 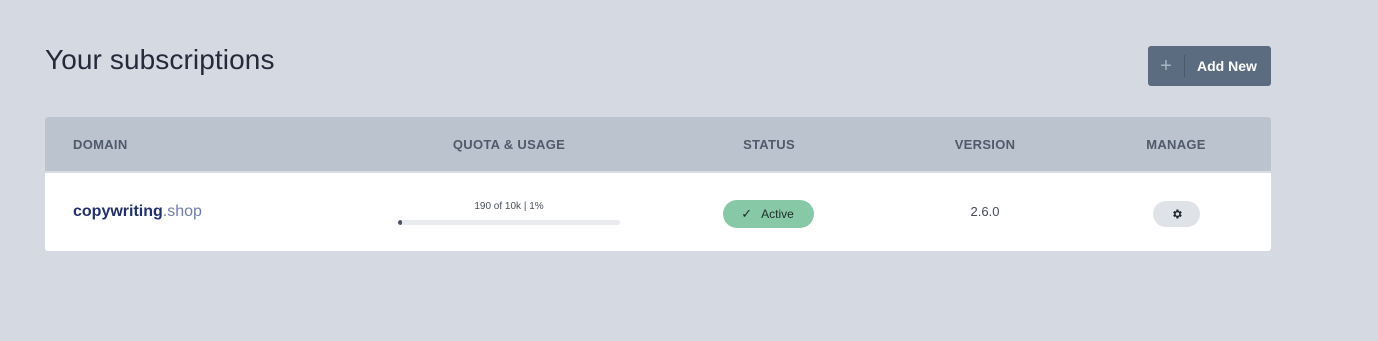 What do you see at coordinates (118, 211) in the screenshot?
I see `domain-name: copywriting` at bounding box center [118, 211].